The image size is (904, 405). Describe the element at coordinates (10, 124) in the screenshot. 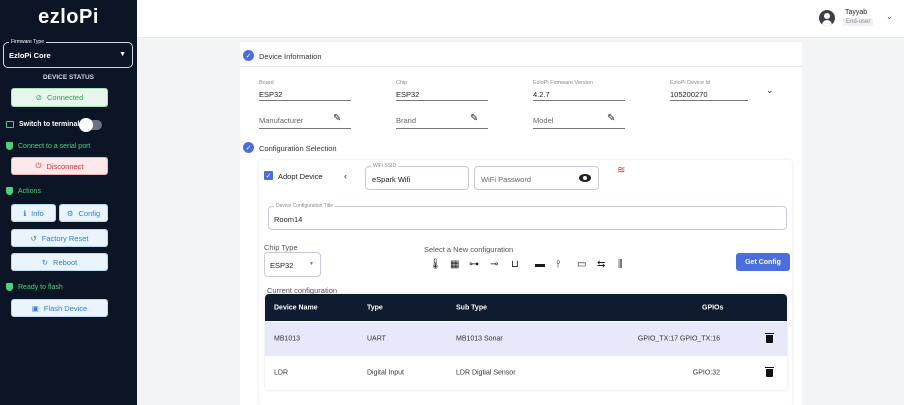

I see `terminal-icon` at that location.